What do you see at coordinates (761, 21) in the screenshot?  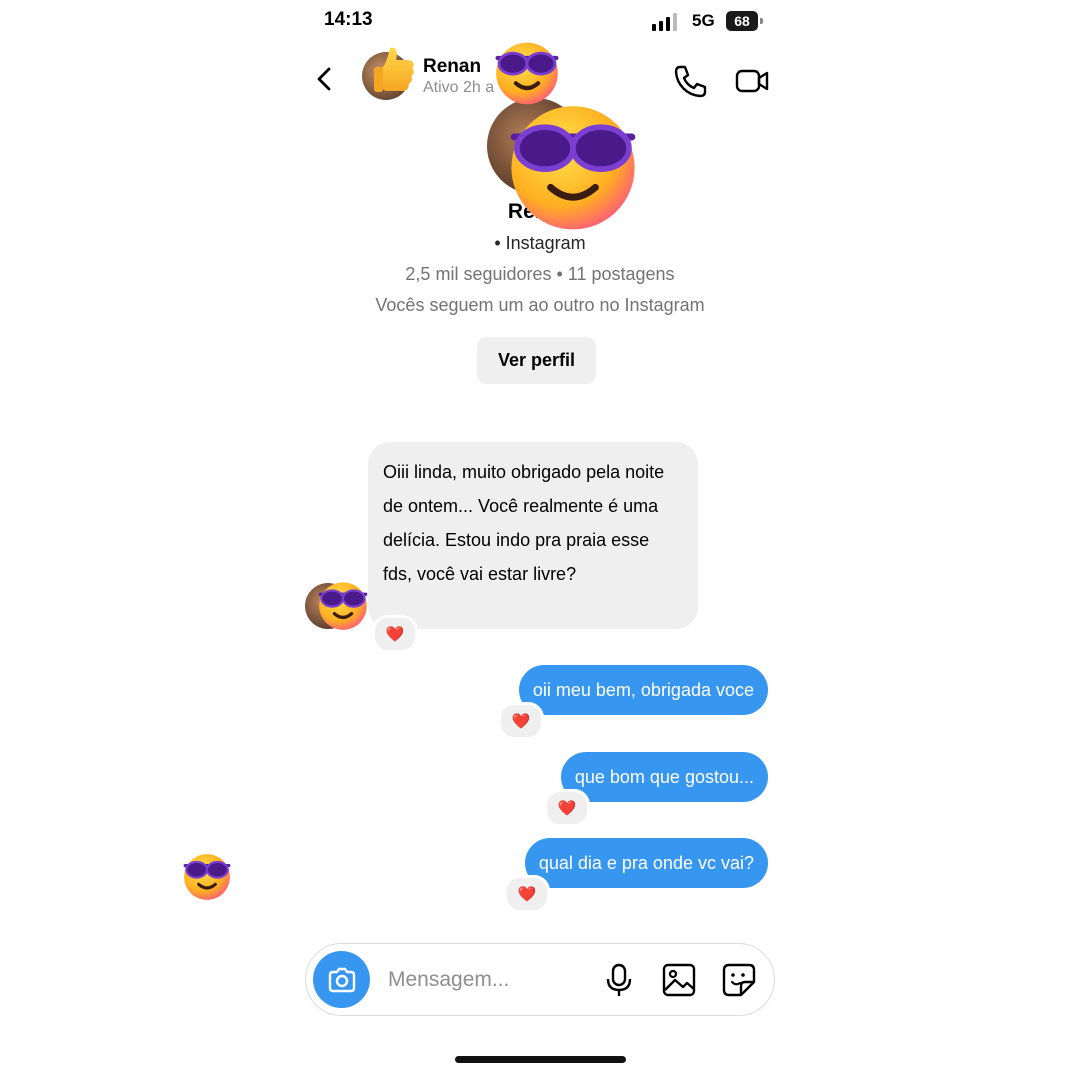 I see `battery-tip` at bounding box center [761, 21].